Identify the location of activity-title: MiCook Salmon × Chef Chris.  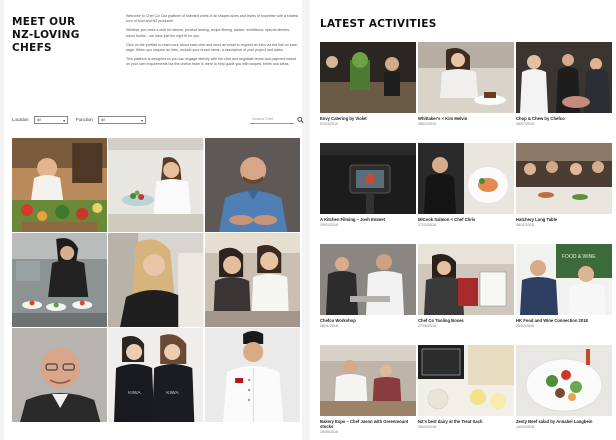
(447, 219).